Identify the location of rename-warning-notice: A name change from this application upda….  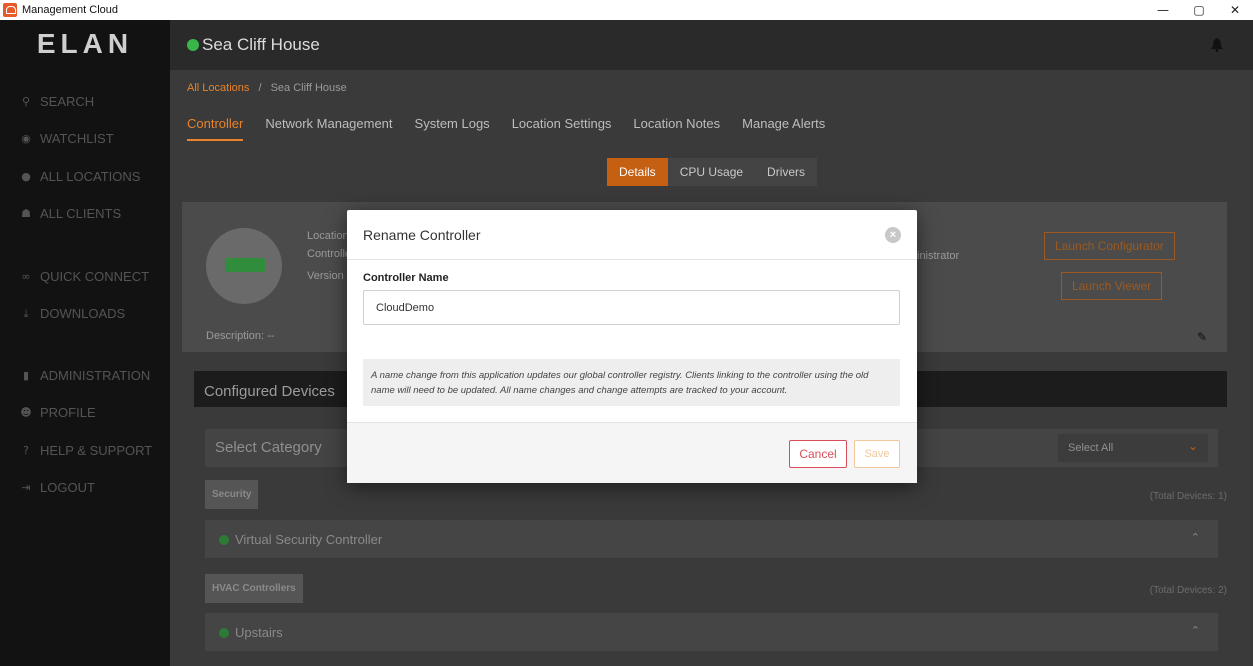
(631, 382).